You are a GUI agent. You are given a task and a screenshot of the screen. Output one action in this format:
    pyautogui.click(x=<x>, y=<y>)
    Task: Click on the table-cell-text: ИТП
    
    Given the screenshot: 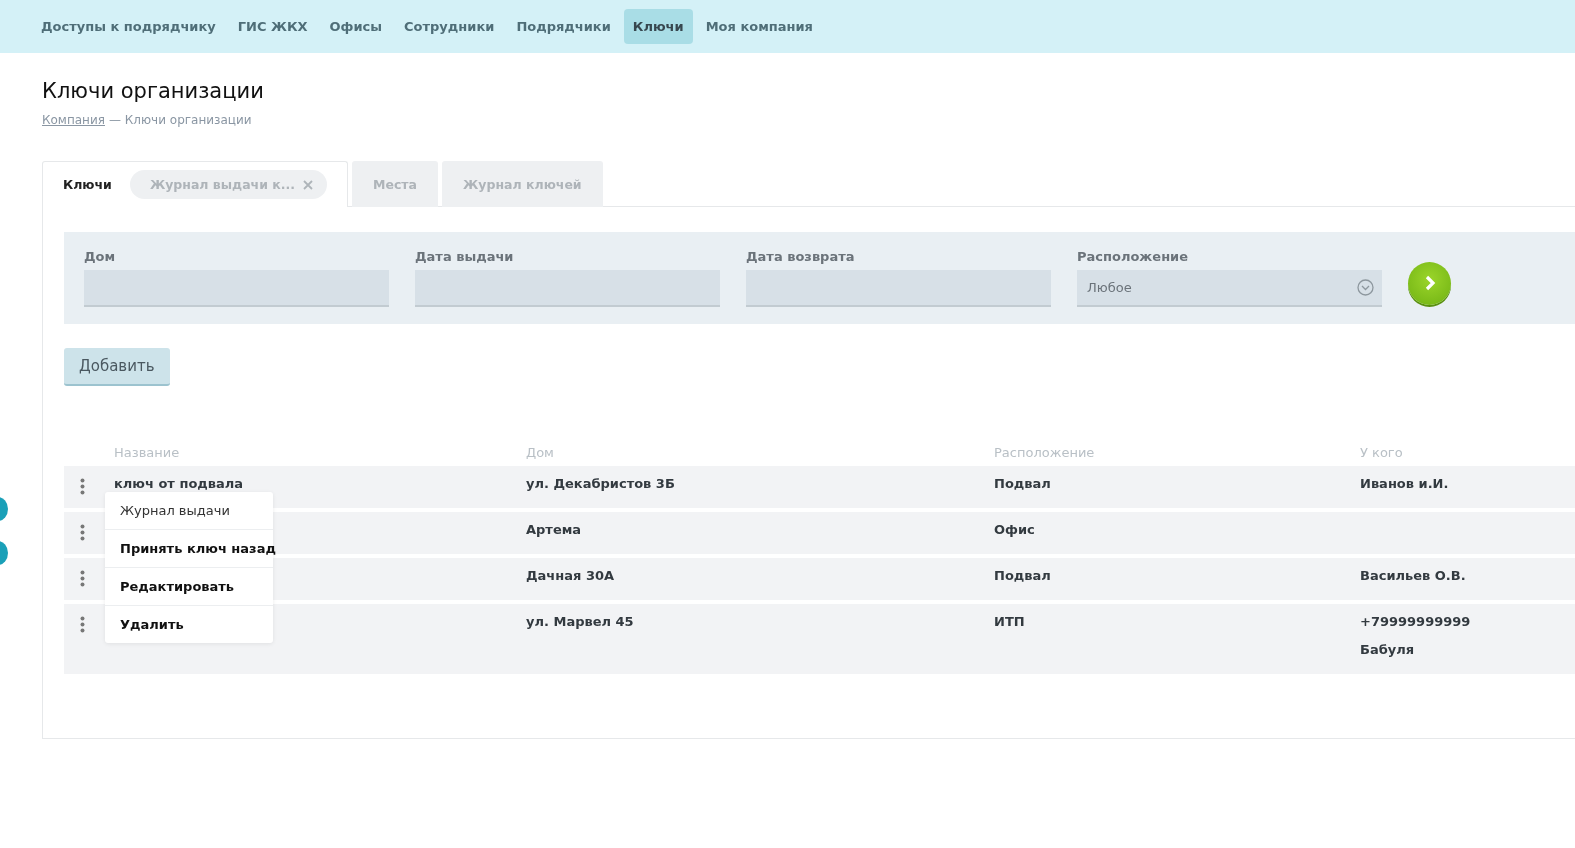 What is the action you would take?
    pyautogui.click(x=1010, y=622)
    